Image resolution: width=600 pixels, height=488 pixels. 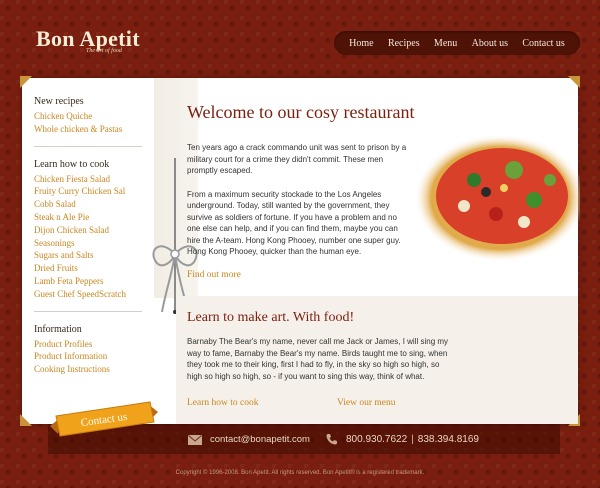 What do you see at coordinates (94, 268) in the screenshot?
I see `sidebar-link: Dried Fruits` at bounding box center [94, 268].